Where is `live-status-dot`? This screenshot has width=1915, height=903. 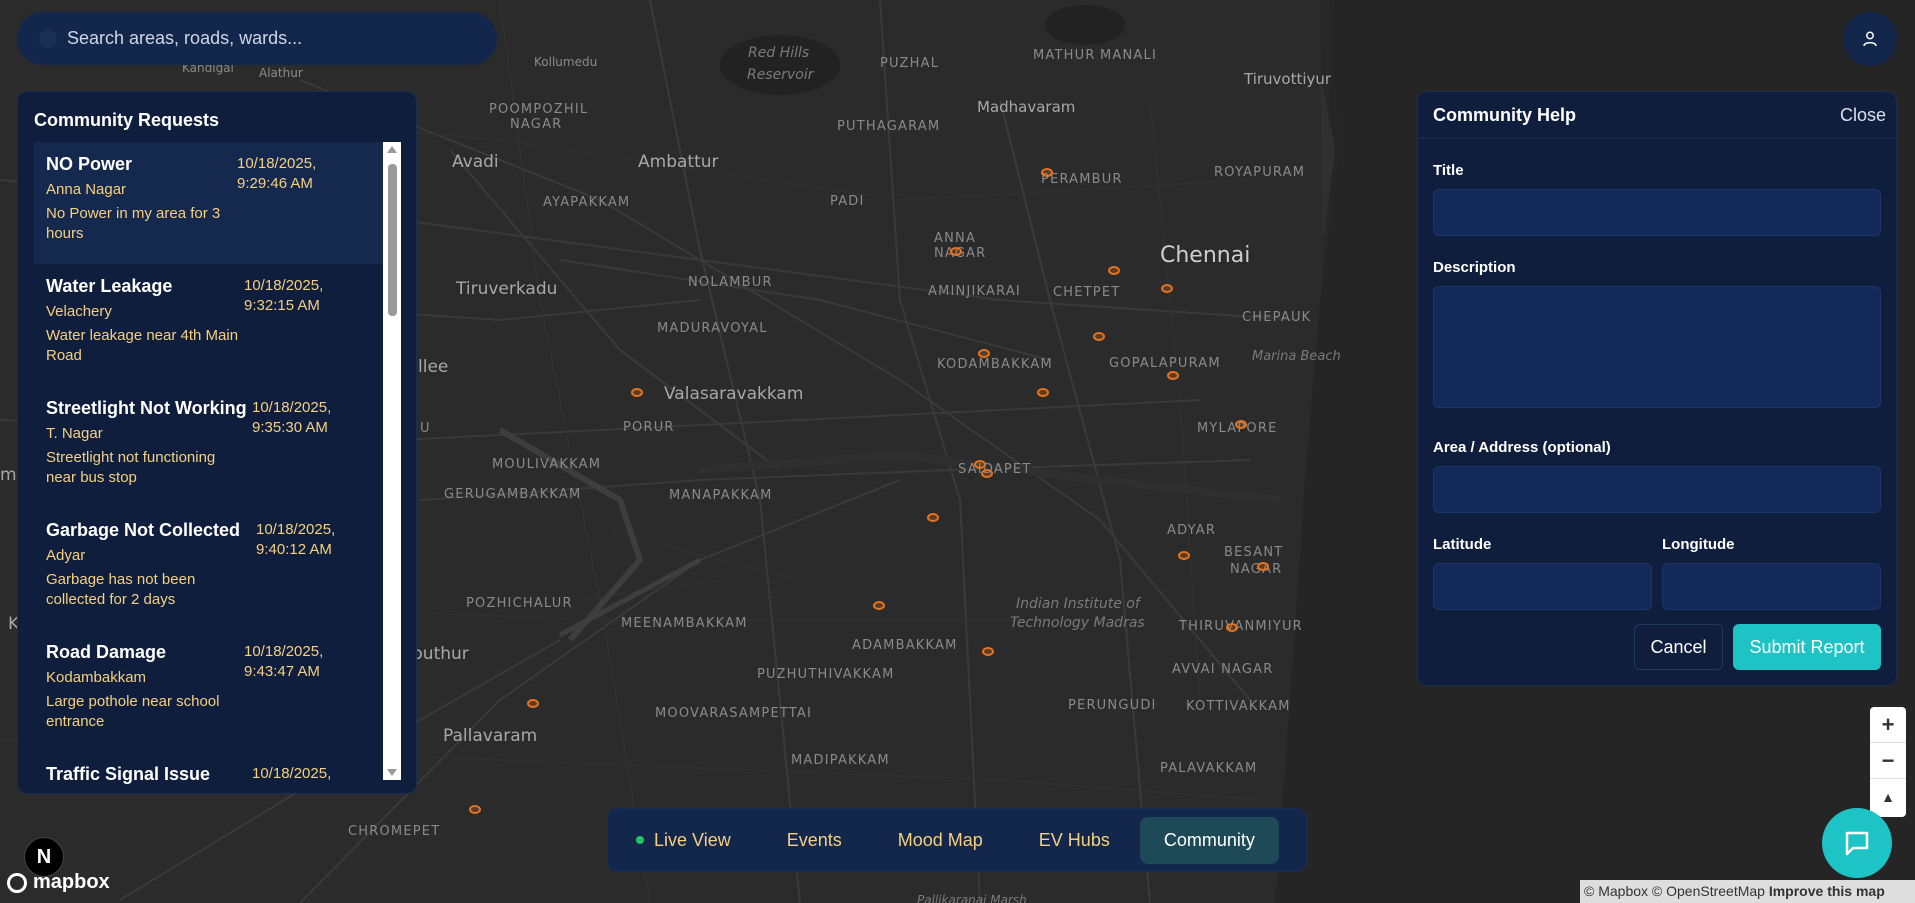
live-status-dot is located at coordinates (640, 840).